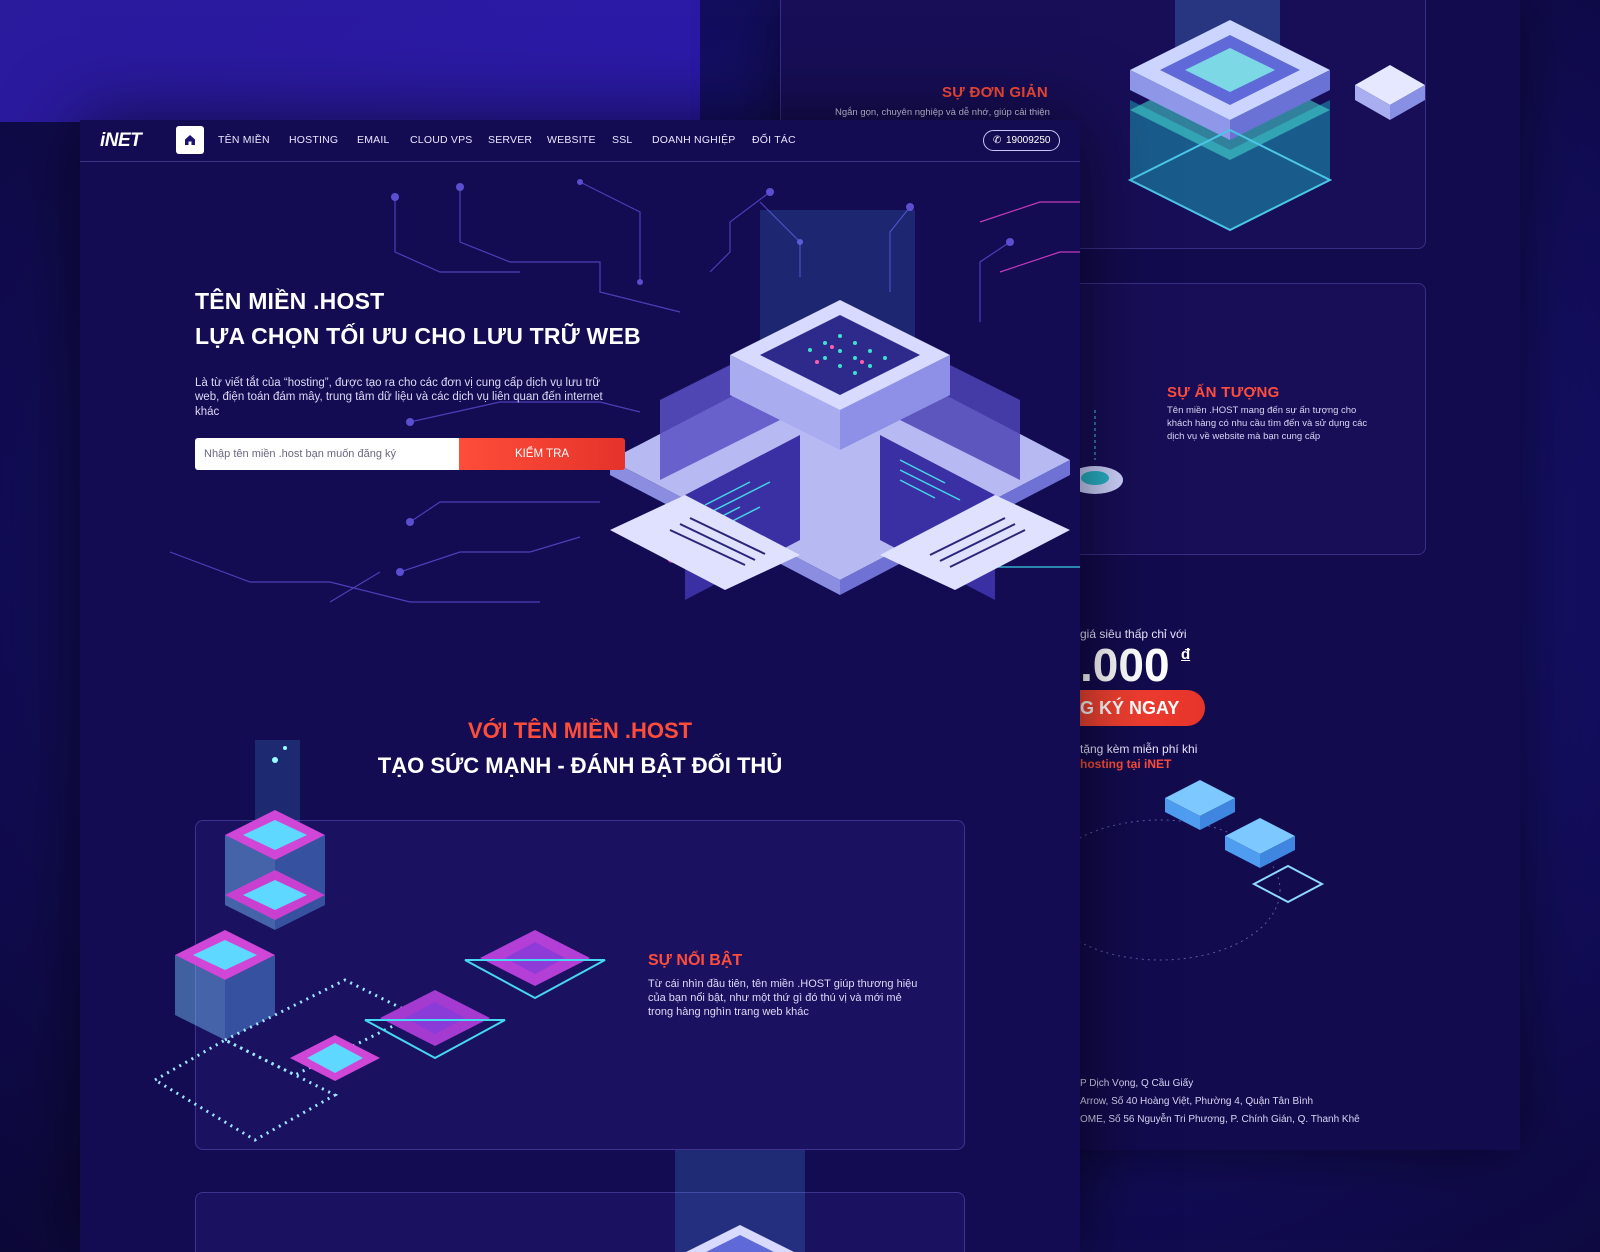 The height and width of the screenshot is (1252, 1600). Describe the element at coordinates (121, 141) in the screenshot. I see `inet-logo: iNET` at that location.